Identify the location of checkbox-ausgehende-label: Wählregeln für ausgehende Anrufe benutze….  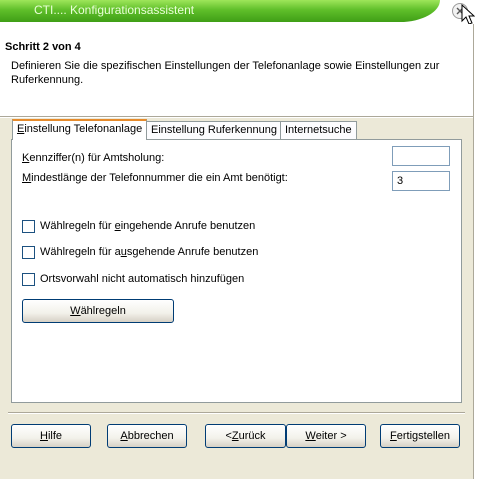
(149, 252).